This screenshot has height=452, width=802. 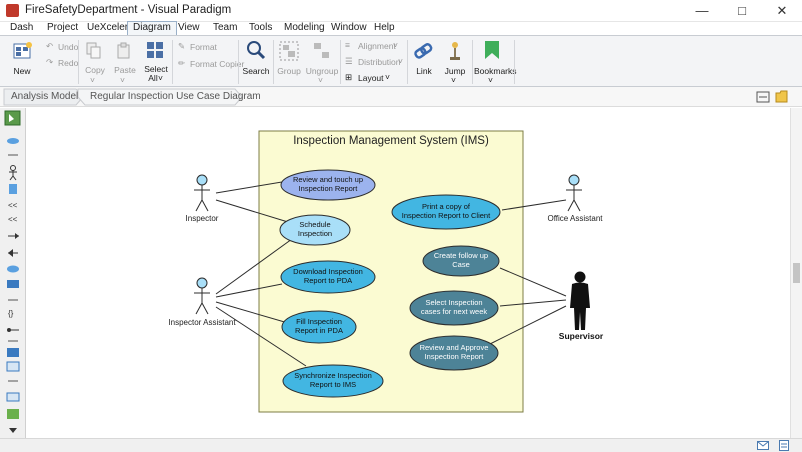 What do you see at coordinates (13, 205) in the screenshot?
I see `include-tool-icon: <<` at bounding box center [13, 205].